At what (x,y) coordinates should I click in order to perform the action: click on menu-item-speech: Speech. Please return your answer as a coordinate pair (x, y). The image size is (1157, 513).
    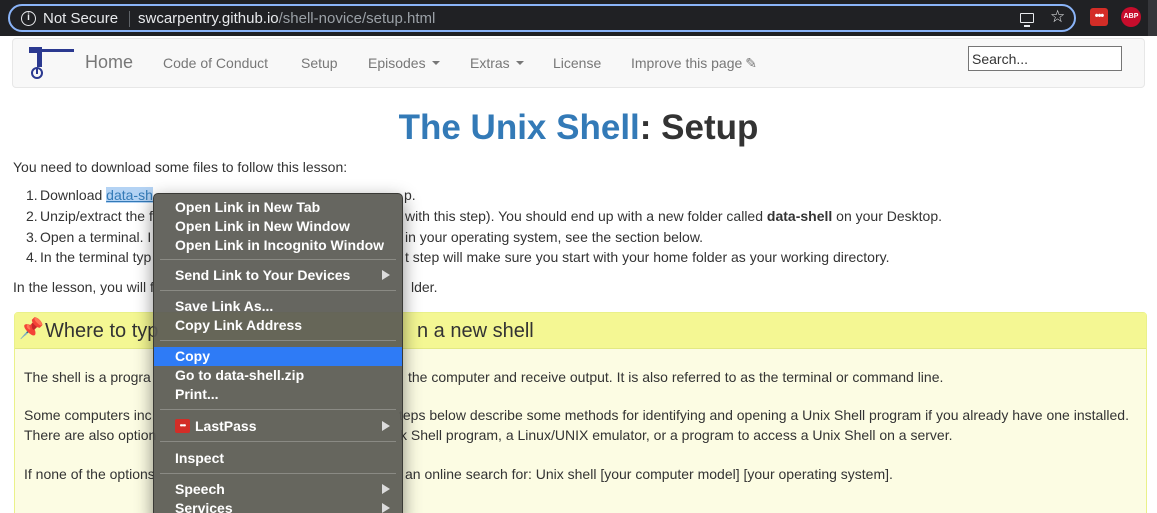
    Looking at the image, I should click on (278, 489).